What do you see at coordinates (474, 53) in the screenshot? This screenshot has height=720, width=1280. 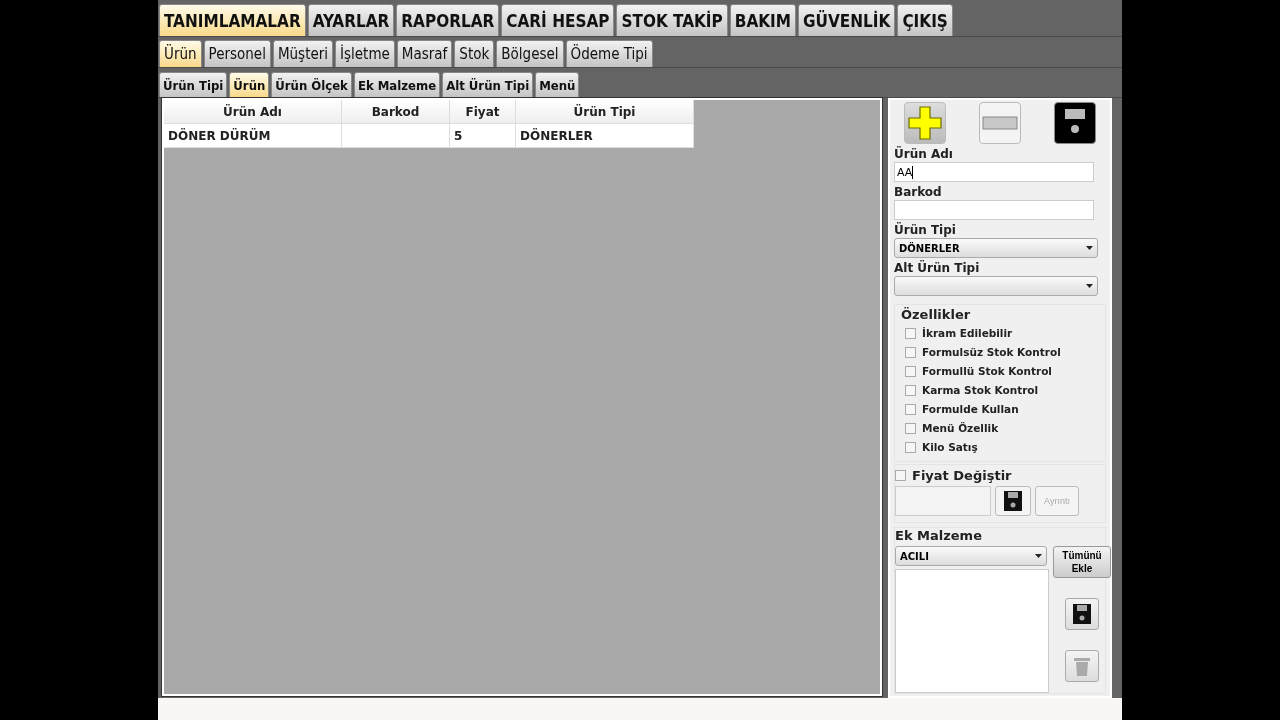 I see `sub-tab: Stok` at bounding box center [474, 53].